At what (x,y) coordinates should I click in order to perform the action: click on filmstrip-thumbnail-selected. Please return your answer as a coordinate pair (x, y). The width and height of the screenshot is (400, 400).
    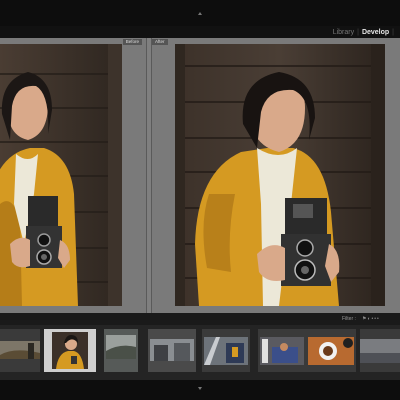
    Looking at the image, I should click on (70, 350).